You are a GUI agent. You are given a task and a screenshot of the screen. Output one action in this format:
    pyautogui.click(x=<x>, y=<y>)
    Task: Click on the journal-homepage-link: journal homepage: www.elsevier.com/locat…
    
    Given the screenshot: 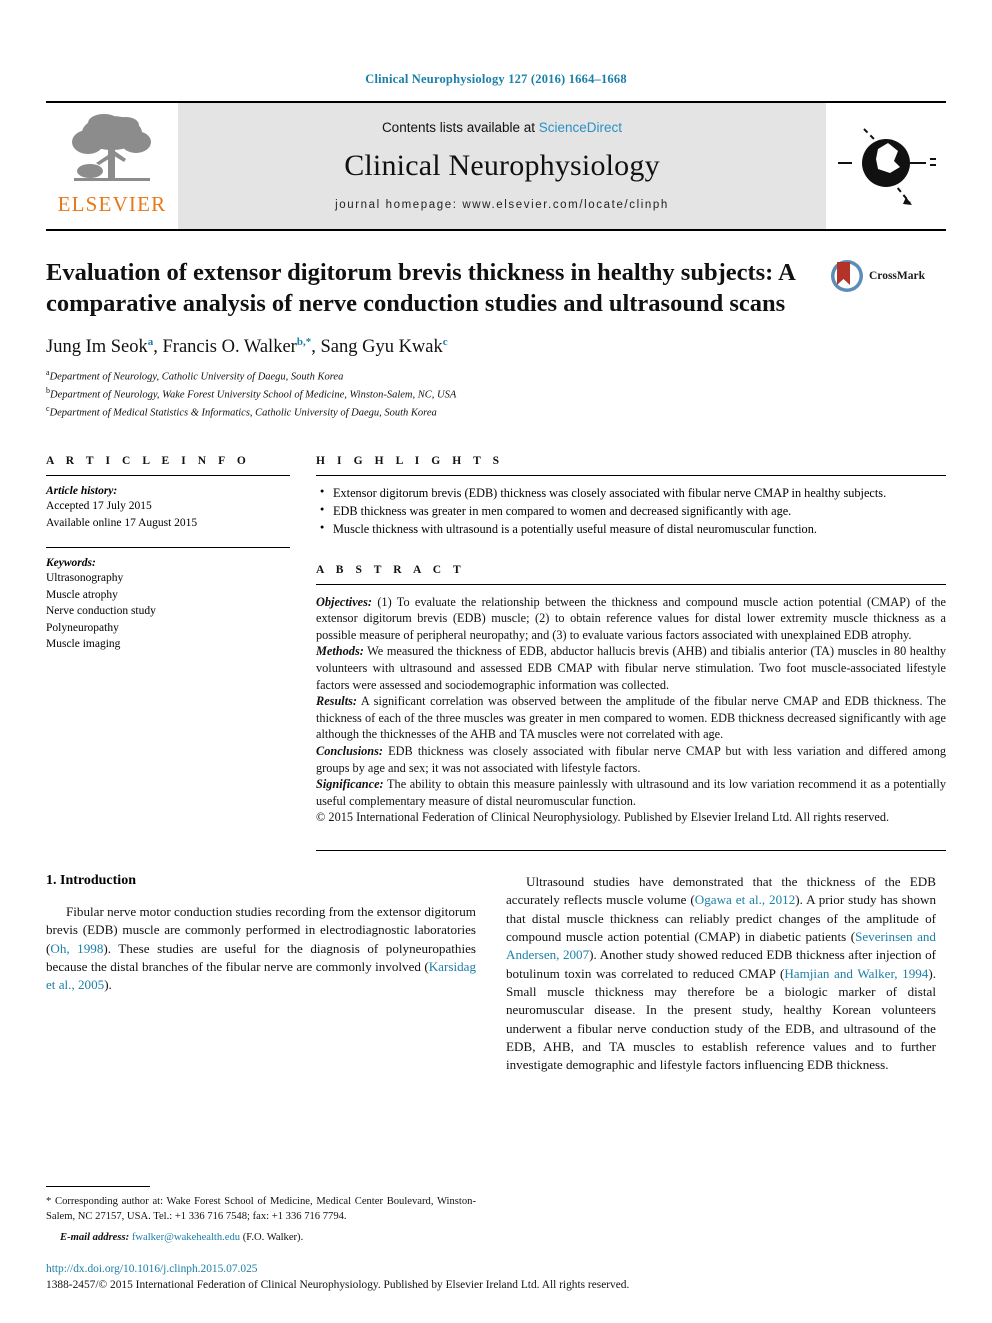 What is the action you would take?
    pyautogui.click(x=502, y=205)
    